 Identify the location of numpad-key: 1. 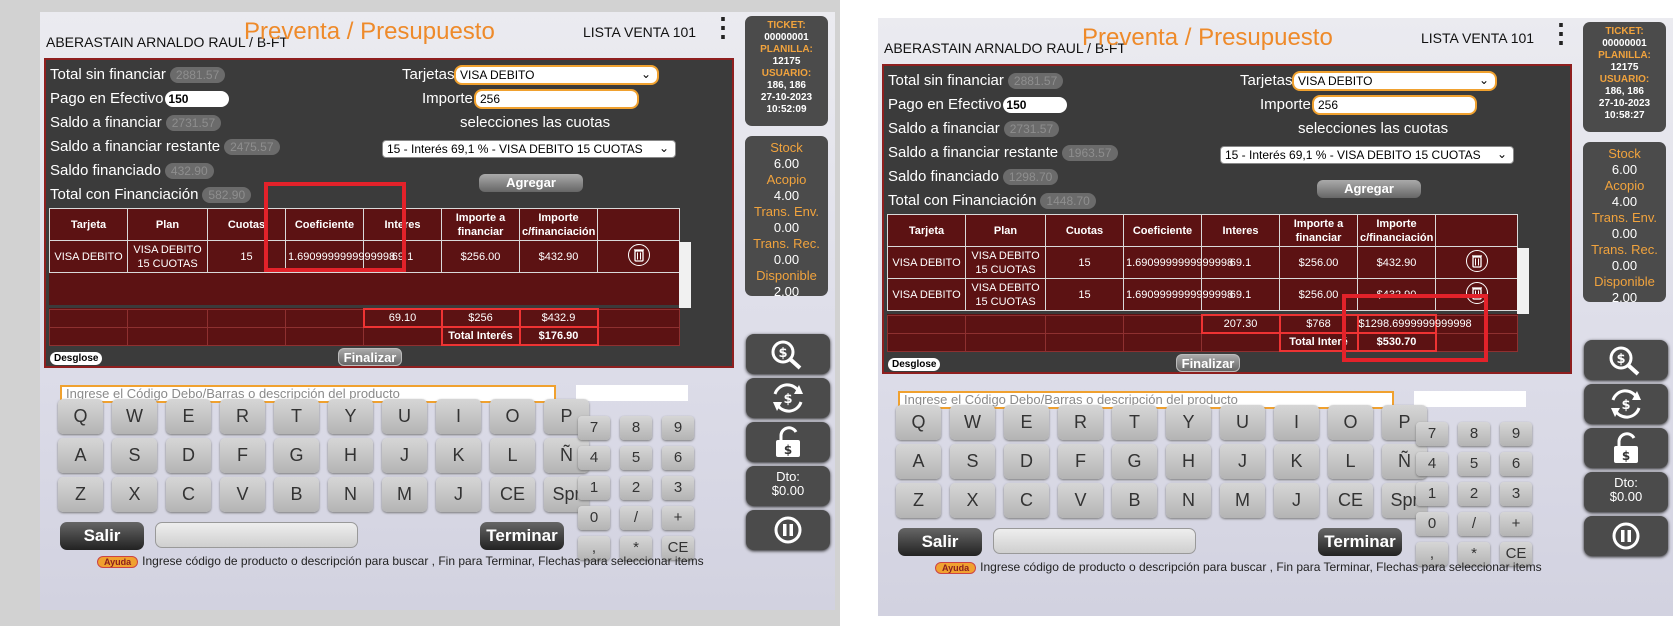
(1432, 494).